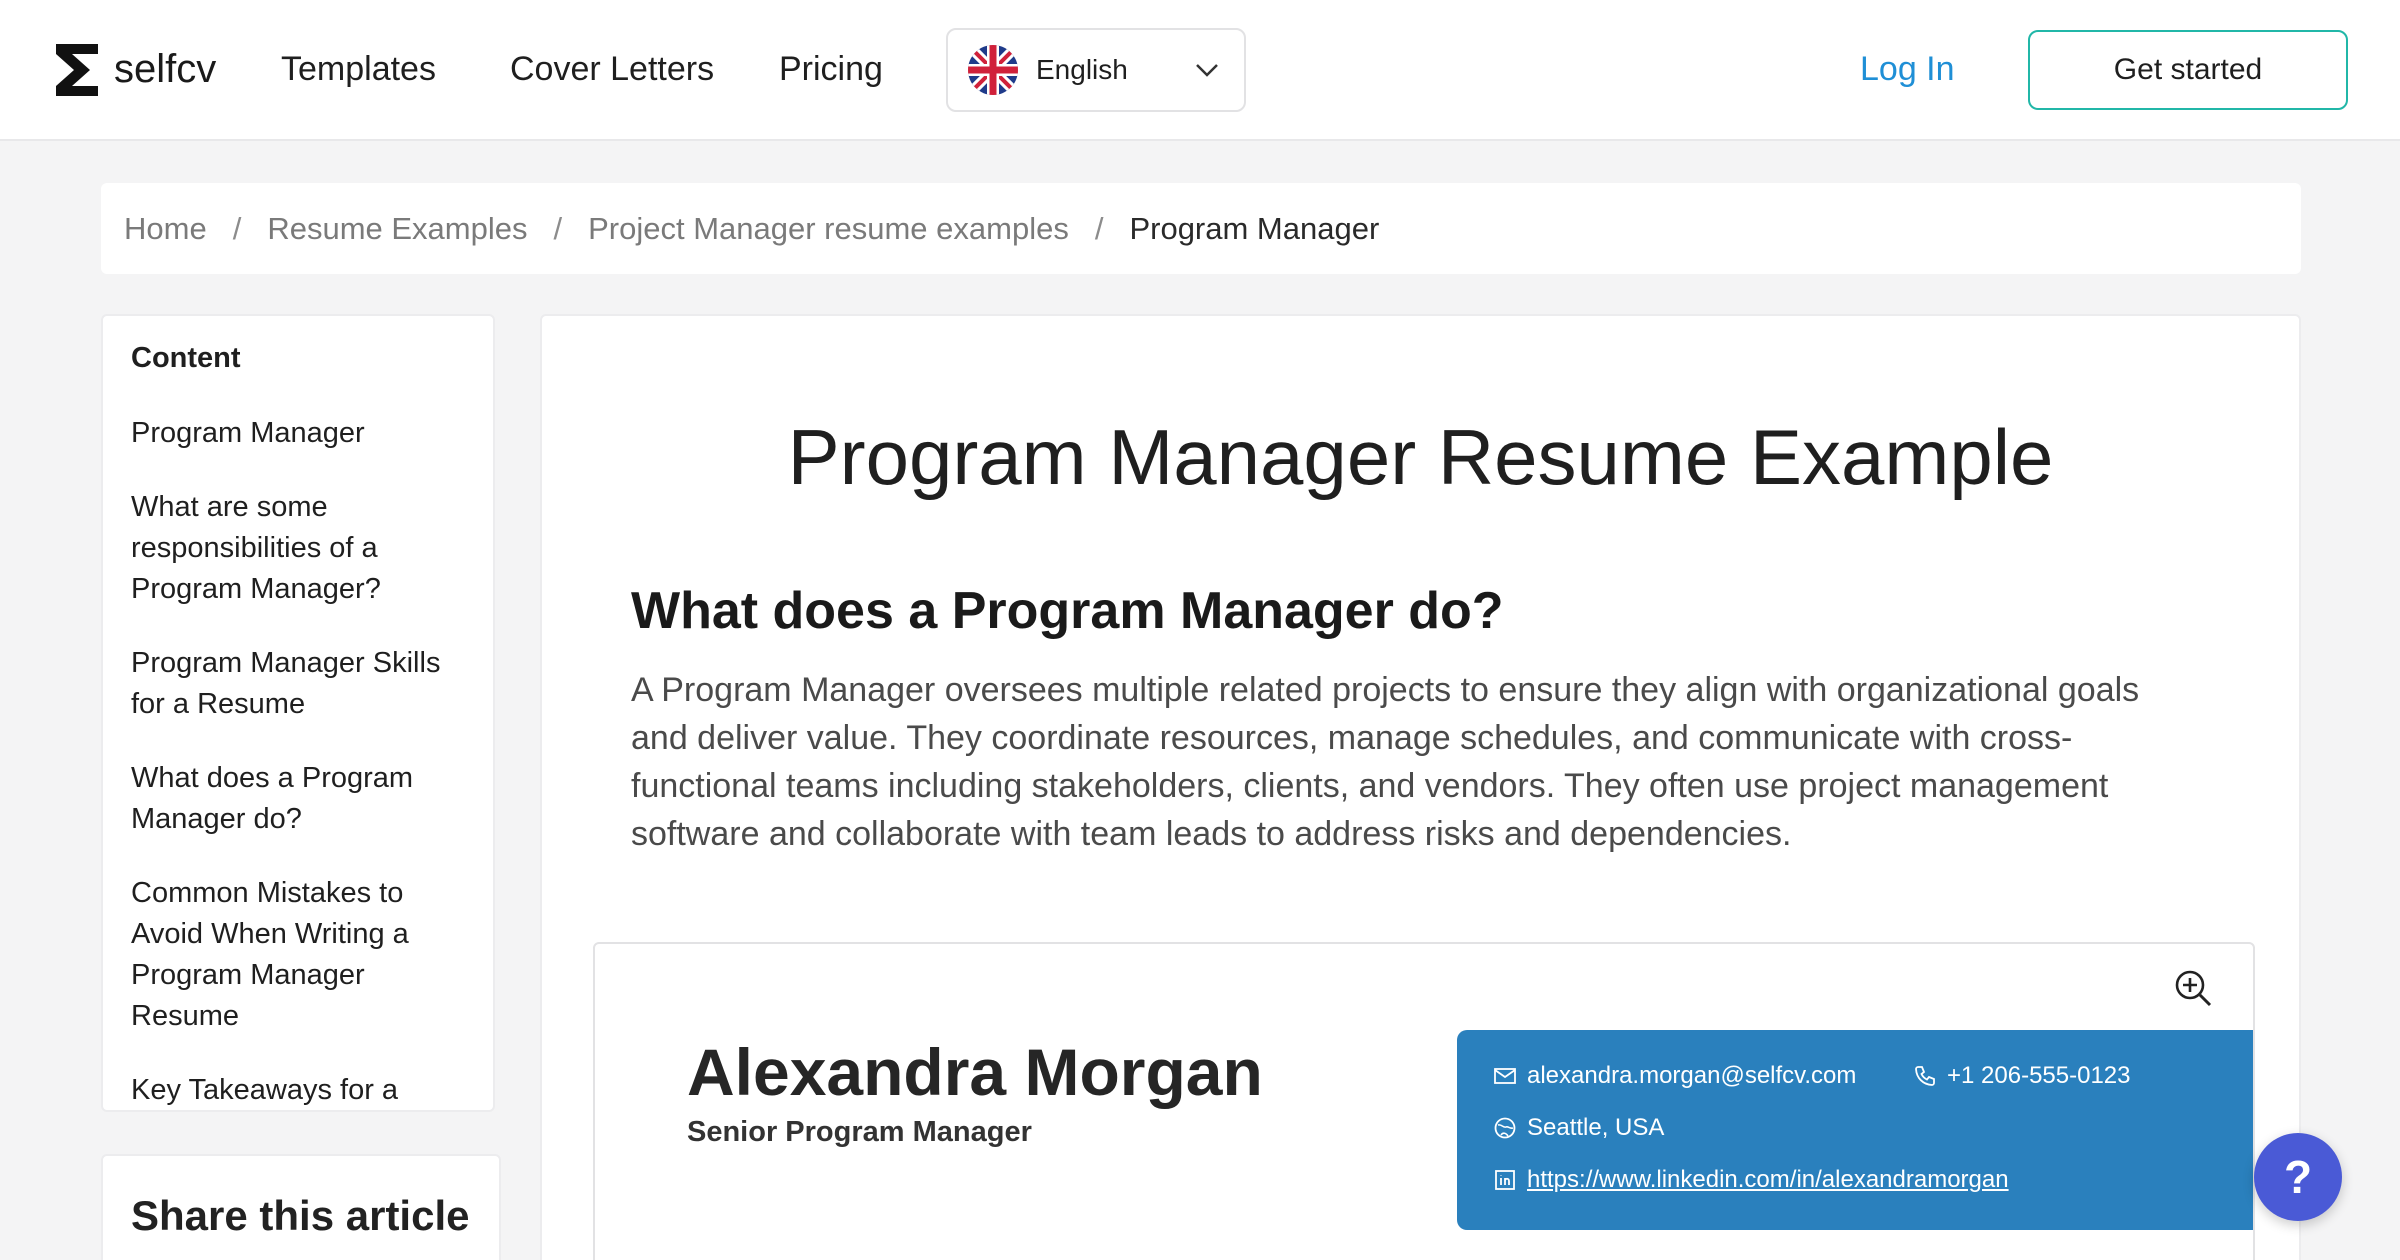 The width and height of the screenshot is (2400, 1260). I want to click on resume-name: Alexandra Morgan, so click(975, 1072).